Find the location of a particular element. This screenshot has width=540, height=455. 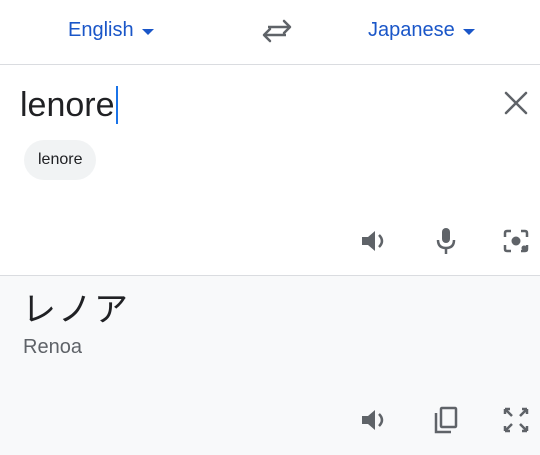

target-language-label: Japanese is located at coordinates (411, 29).